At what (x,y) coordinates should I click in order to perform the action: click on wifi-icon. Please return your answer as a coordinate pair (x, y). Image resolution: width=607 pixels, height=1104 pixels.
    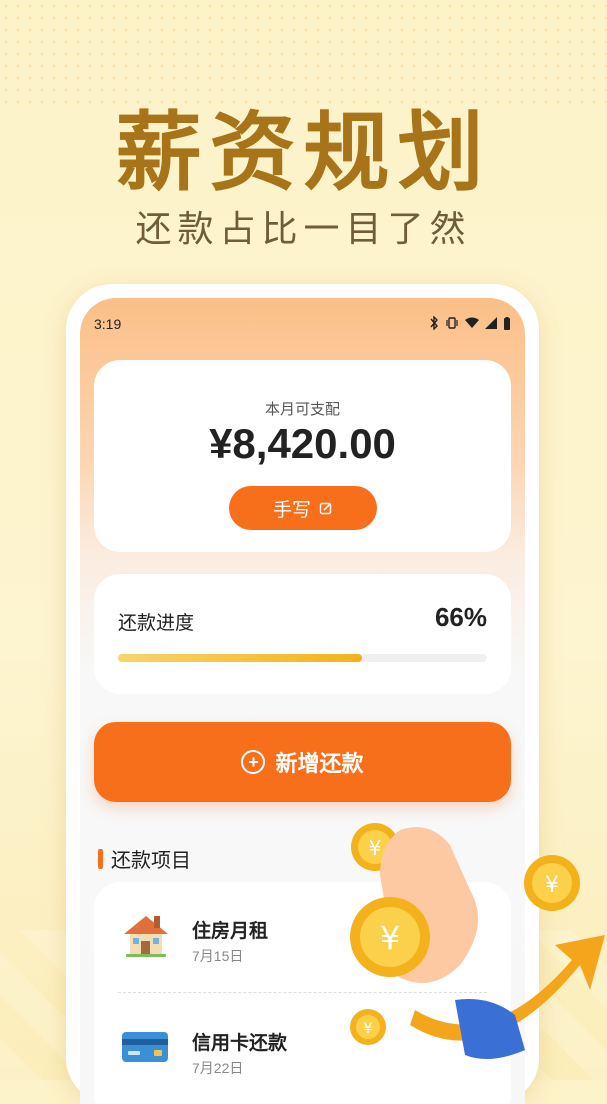
    Looking at the image, I should click on (472, 322).